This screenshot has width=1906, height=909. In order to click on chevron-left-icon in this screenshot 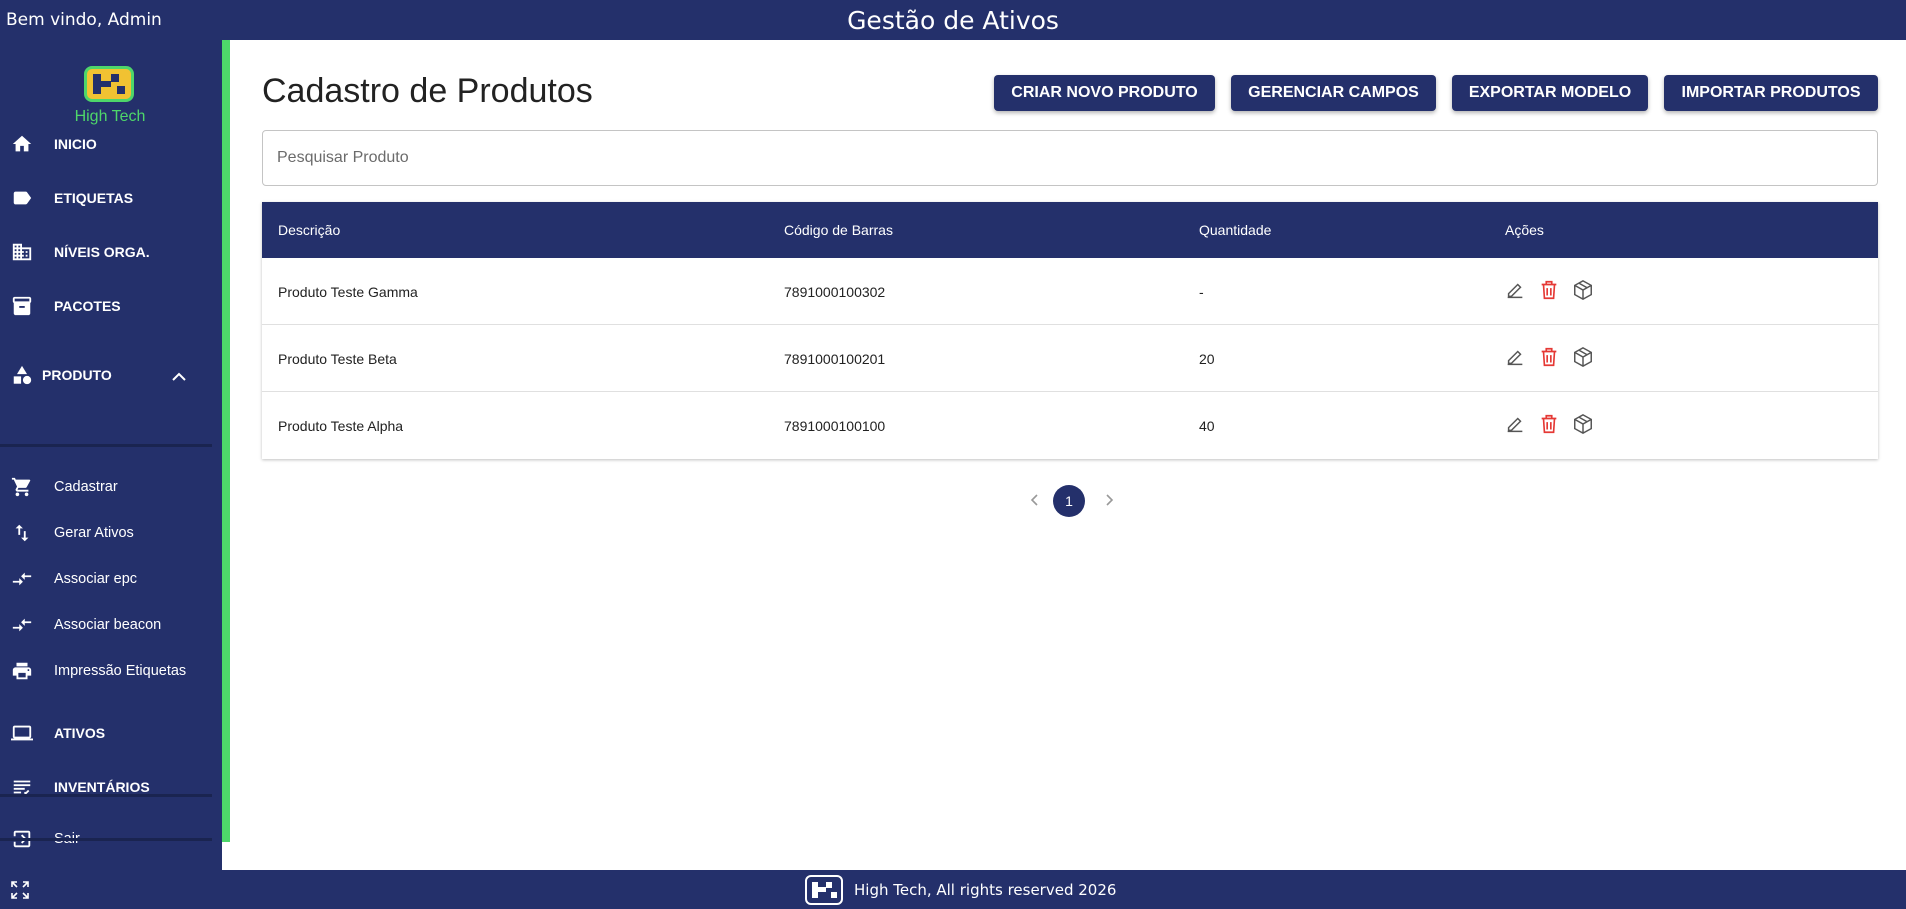, I will do `click(1035, 502)`.